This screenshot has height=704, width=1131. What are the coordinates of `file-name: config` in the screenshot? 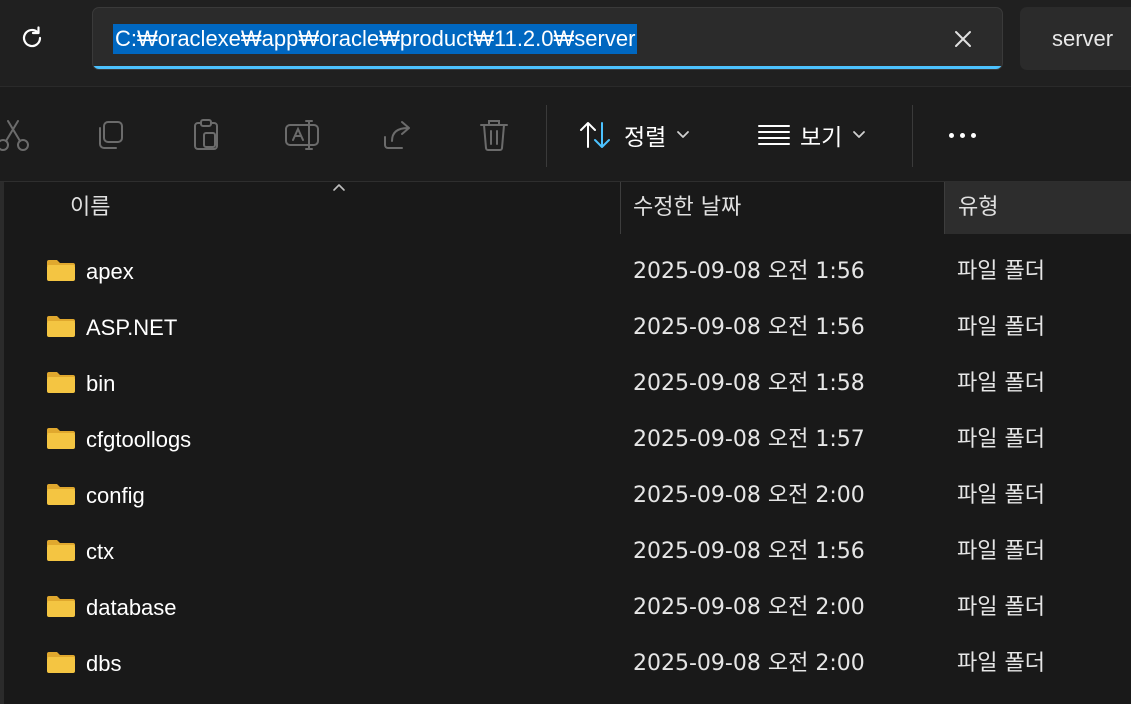 It's located at (115, 495).